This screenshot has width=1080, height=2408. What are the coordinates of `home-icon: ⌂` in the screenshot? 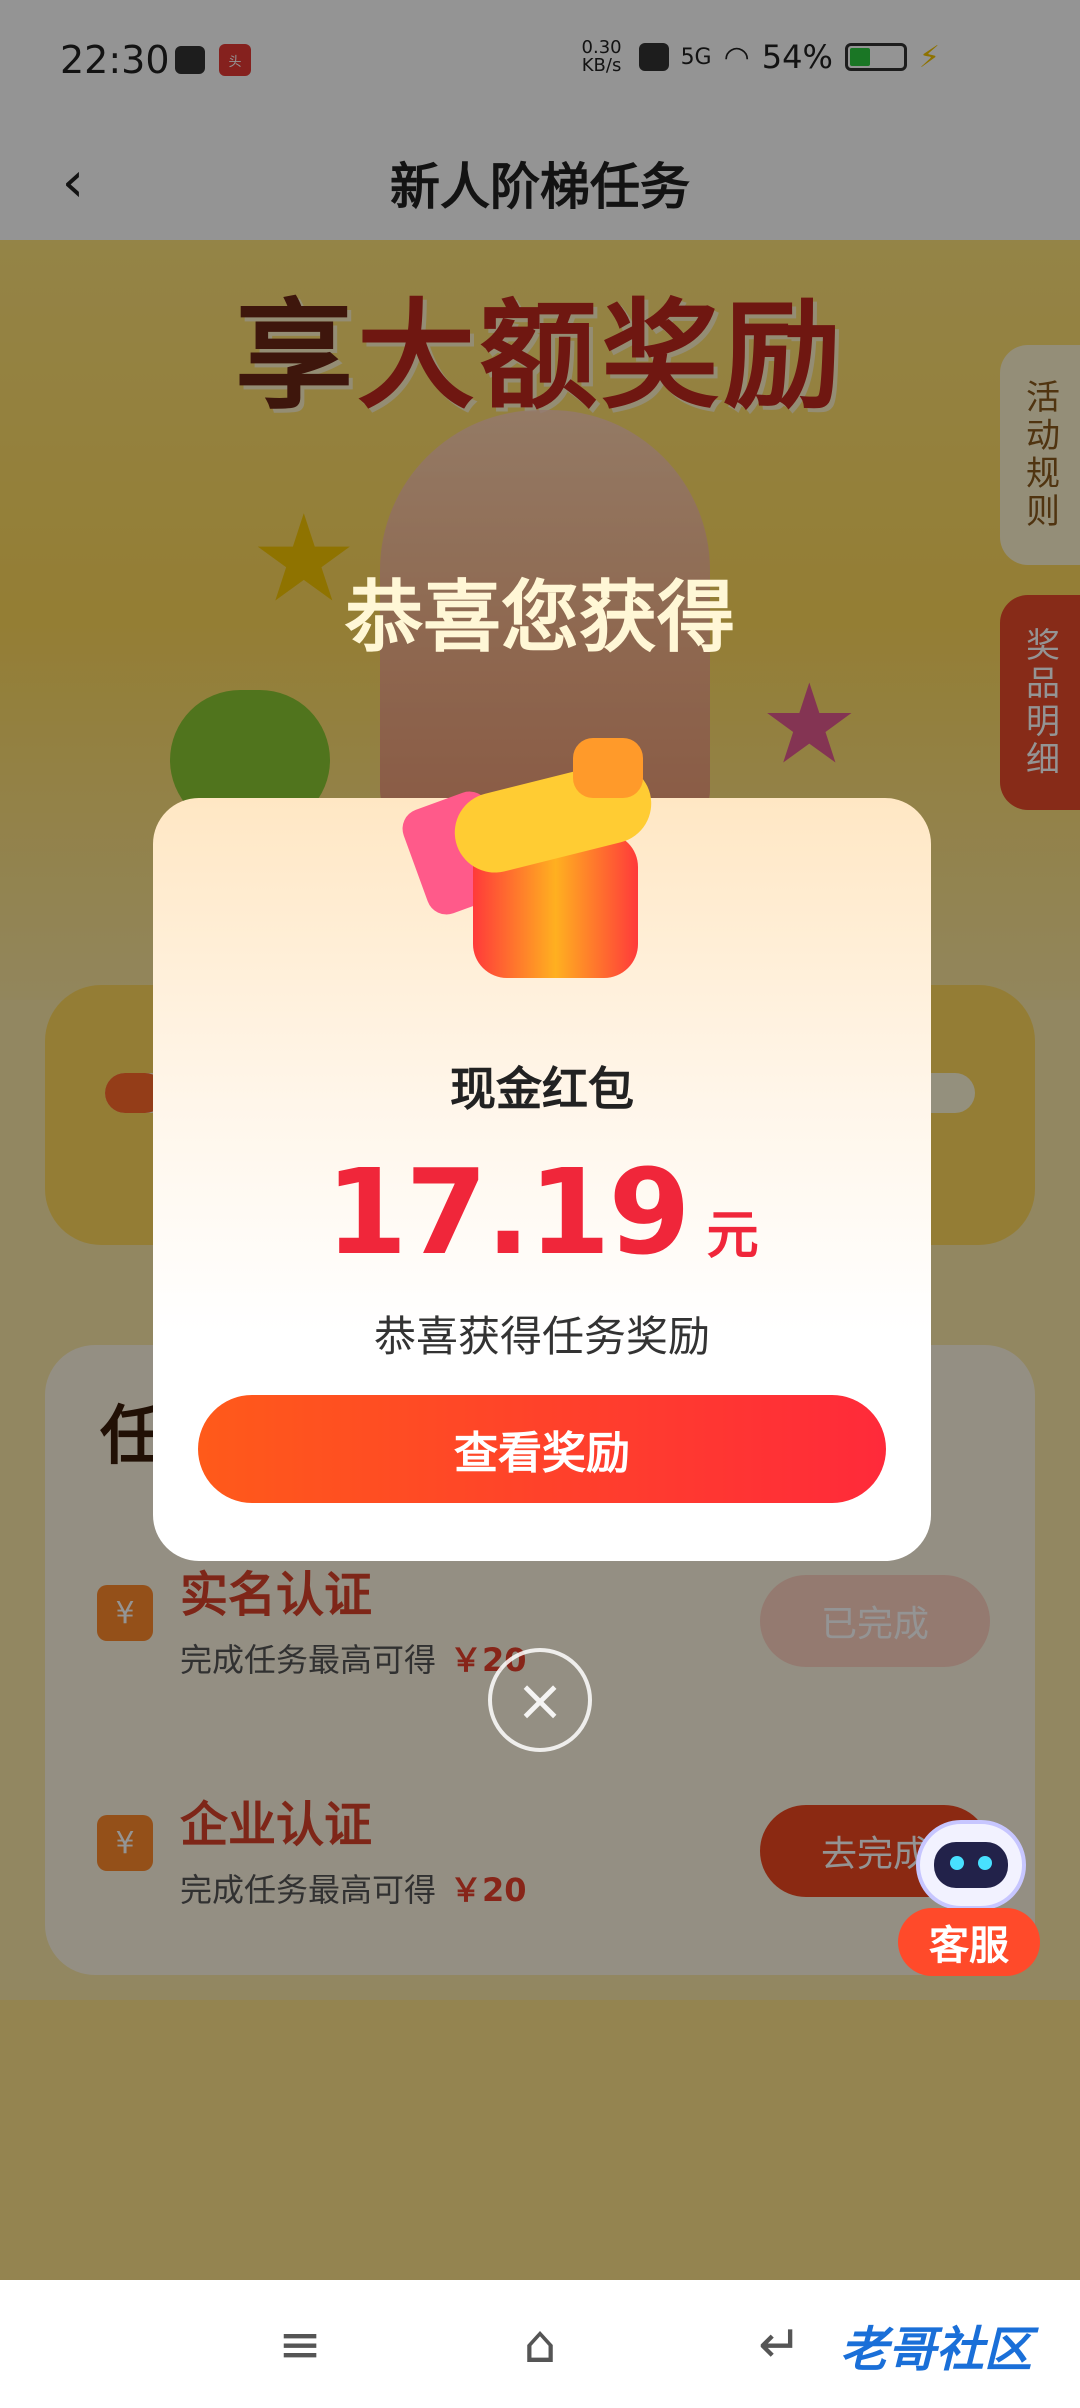 It's located at (540, 2345).